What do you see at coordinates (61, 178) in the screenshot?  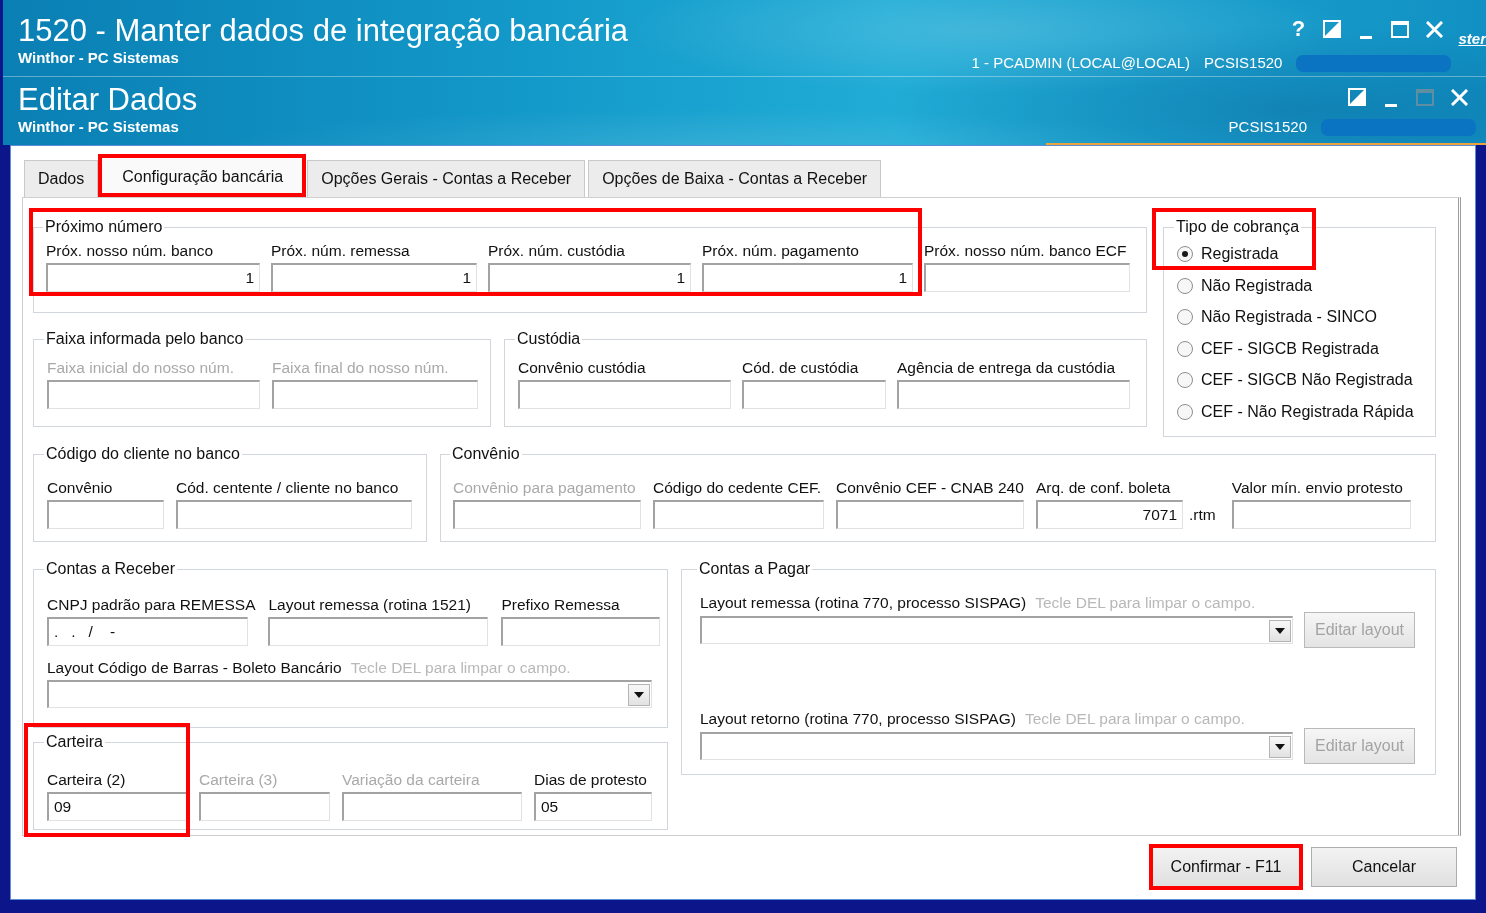 I see `tab: Dados` at bounding box center [61, 178].